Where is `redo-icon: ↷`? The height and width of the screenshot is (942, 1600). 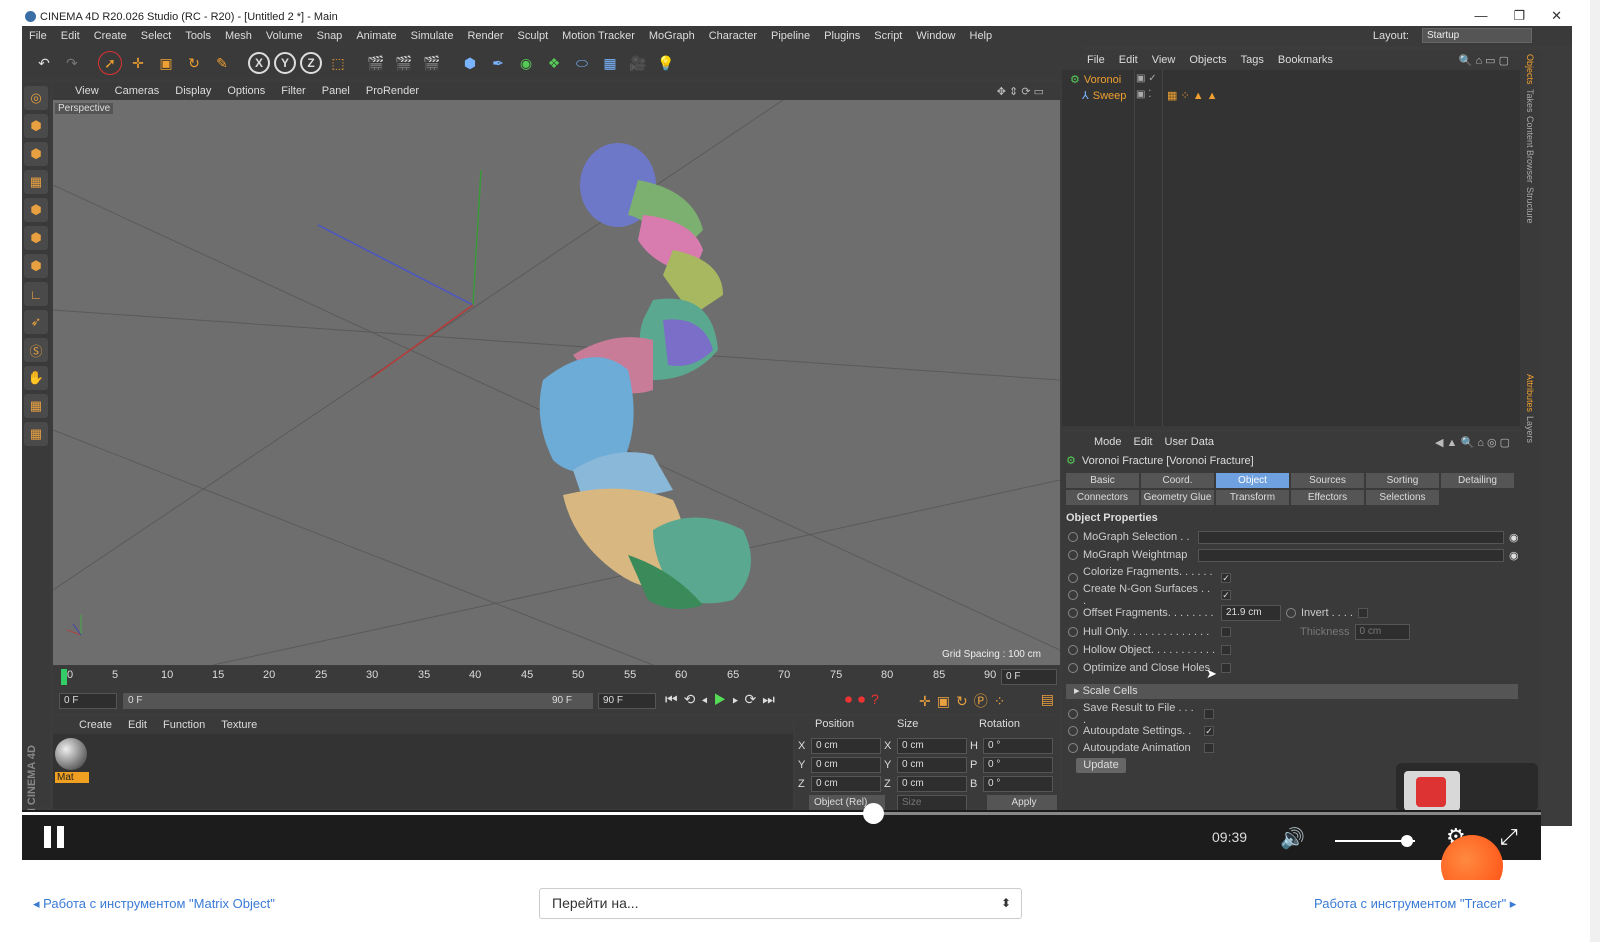
redo-icon: ↷ is located at coordinates (72, 63).